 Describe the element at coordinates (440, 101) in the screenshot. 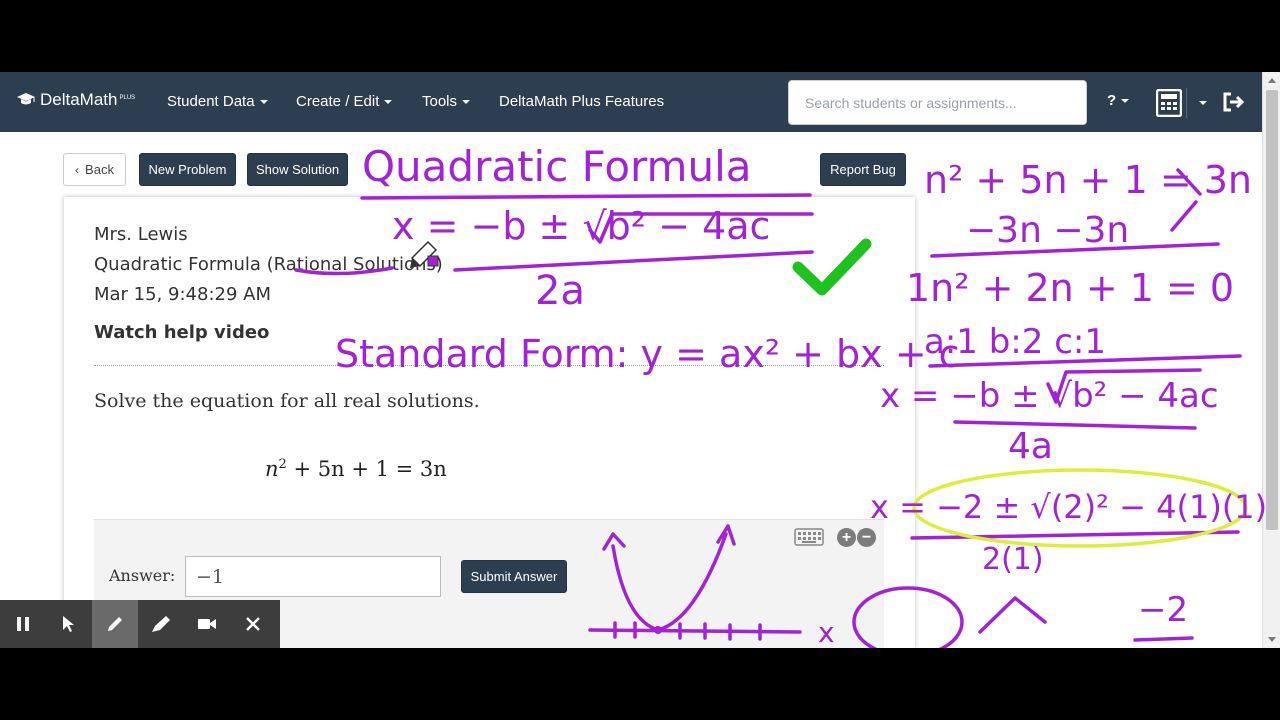

I see `nav-tools-label: Tools` at that location.